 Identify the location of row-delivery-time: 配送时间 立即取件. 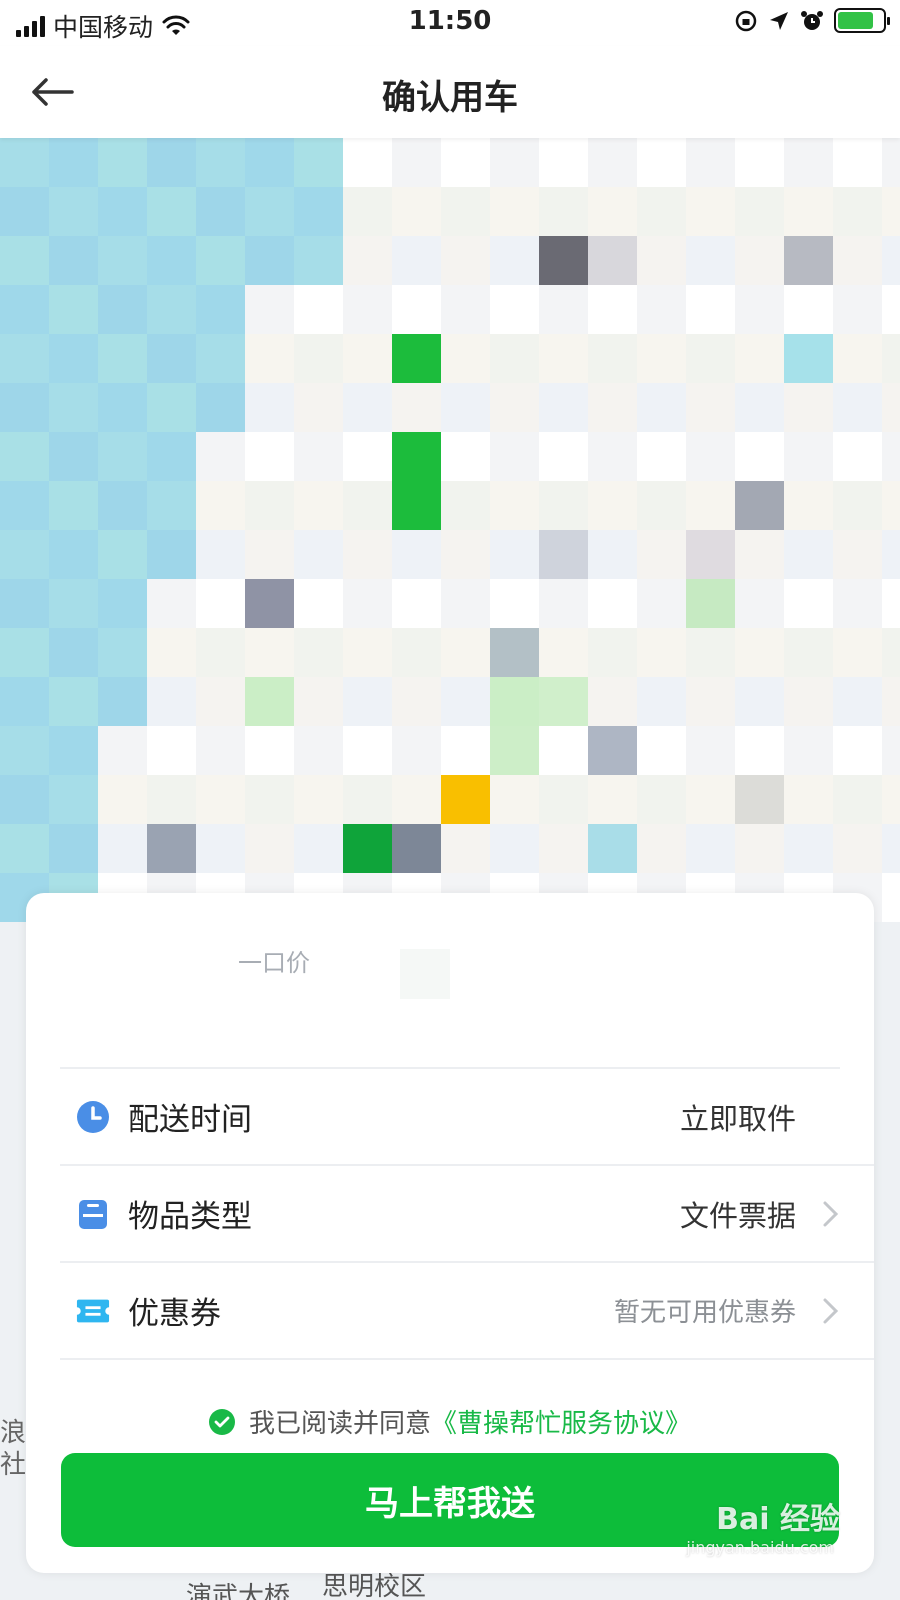
(467, 1116).